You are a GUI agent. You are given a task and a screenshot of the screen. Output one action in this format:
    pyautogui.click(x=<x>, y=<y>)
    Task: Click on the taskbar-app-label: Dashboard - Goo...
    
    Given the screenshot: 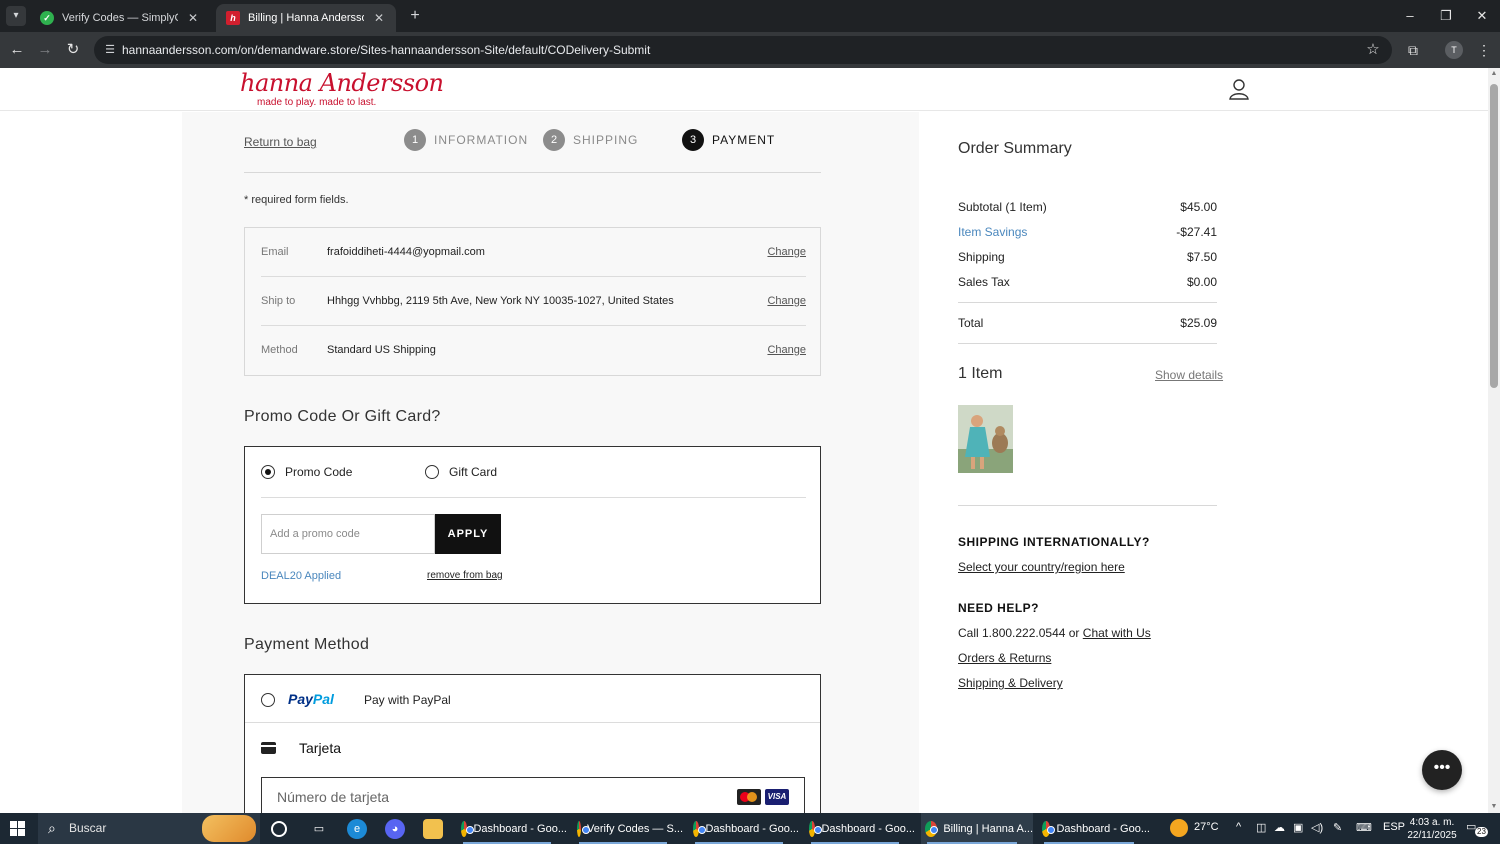 What is the action you would take?
    pyautogui.click(x=1103, y=828)
    